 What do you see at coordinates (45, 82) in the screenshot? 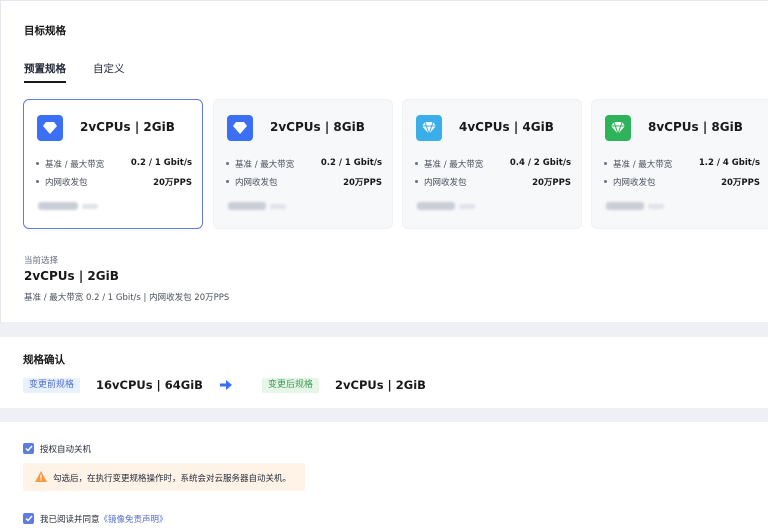
I see `tab-active-indicator` at bounding box center [45, 82].